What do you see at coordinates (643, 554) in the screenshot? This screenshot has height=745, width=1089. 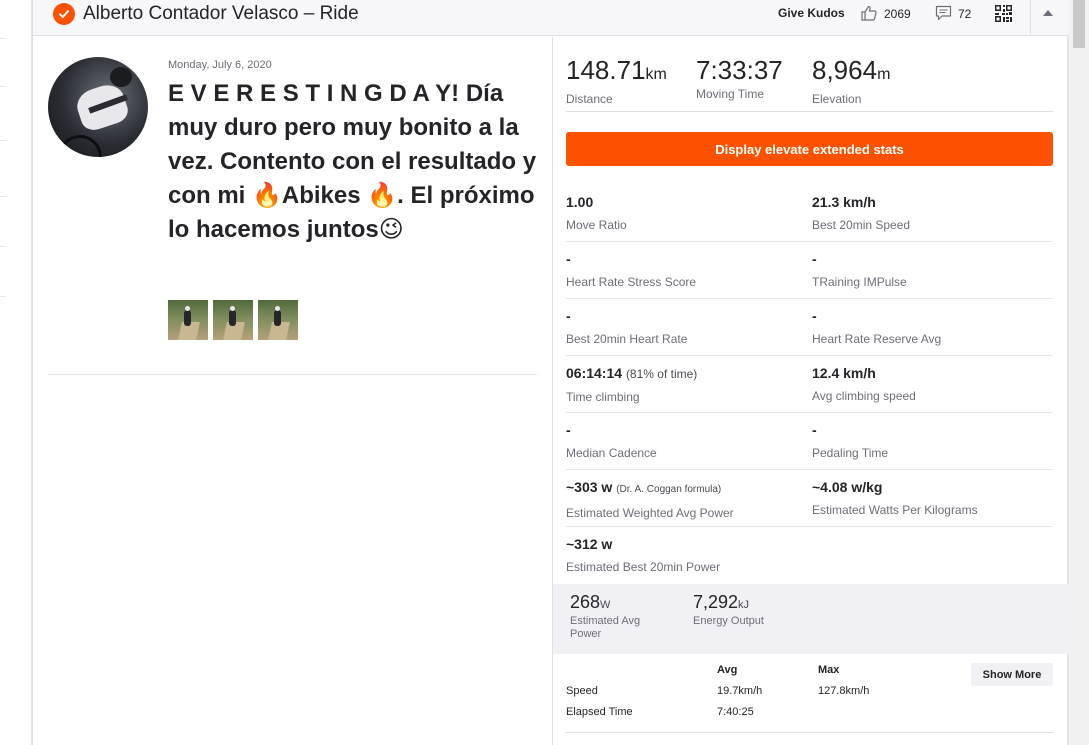 I see `best-20min-power-stat: ~312 w Estimated Best 20min Power` at bounding box center [643, 554].